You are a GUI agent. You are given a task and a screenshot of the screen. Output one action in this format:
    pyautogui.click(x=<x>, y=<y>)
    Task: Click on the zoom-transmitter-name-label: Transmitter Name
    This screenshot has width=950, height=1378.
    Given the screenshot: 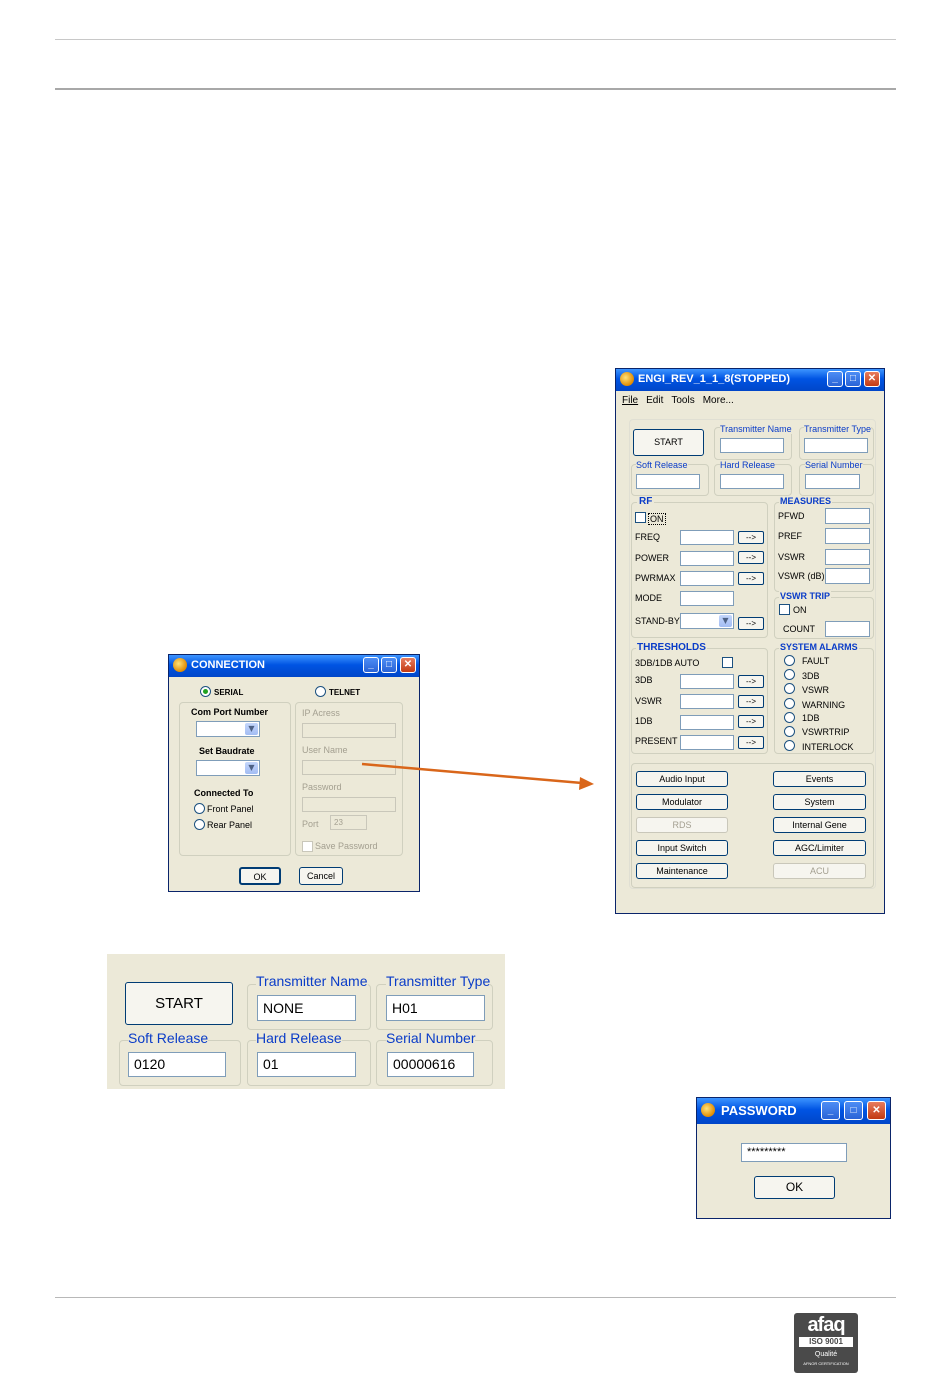 What is the action you would take?
    pyautogui.click(x=312, y=981)
    